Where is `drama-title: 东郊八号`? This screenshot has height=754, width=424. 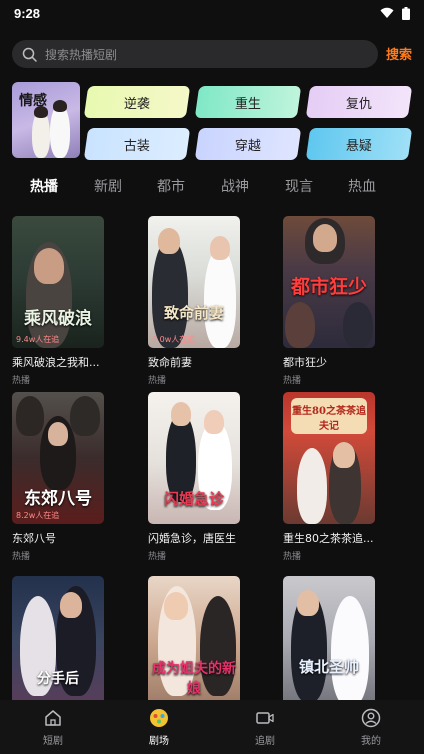 drama-title: 东郊八号 is located at coordinates (34, 538).